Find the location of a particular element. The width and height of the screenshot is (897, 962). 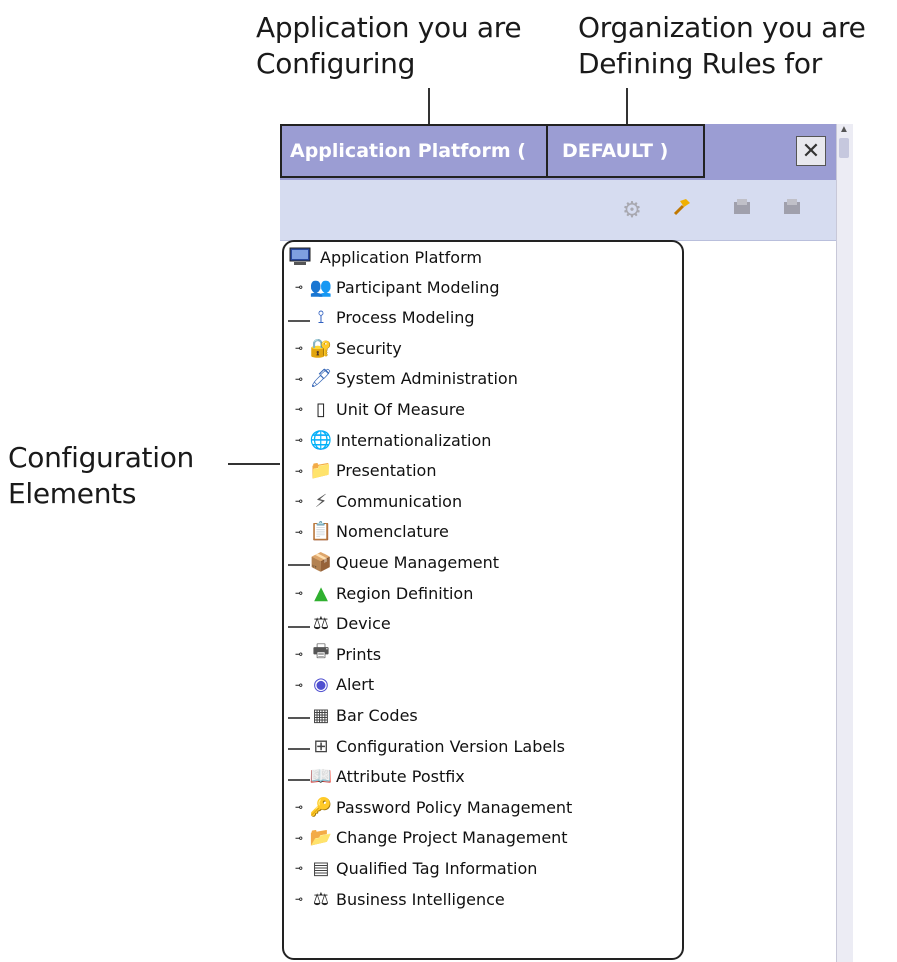

leader-line-organization is located at coordinates (627, 107).